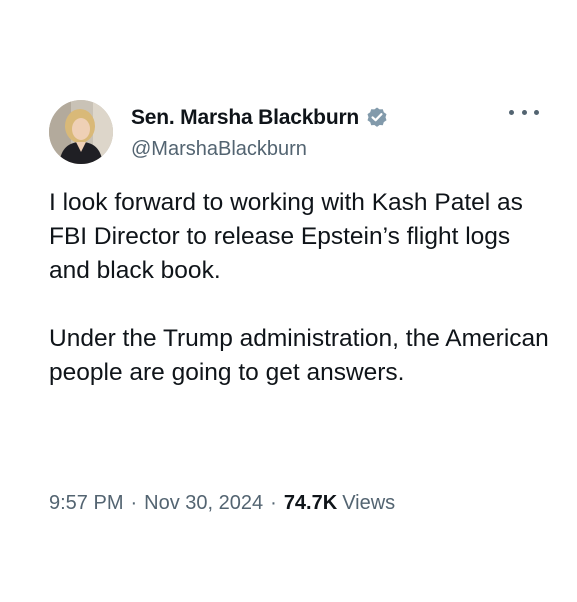 This screenshot has width=577, height=602. What do you see at coordinates (310, 503) in the screenshot?
I see `views-count: 74.7K` at bounding box center [310, 503].